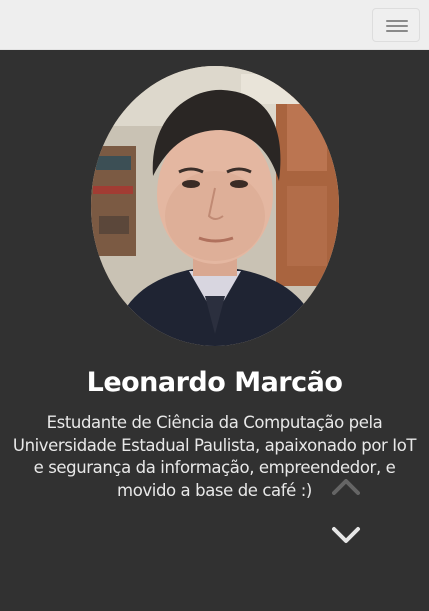 This screenshot has width=429, height=611. What do you see at coordinates (214, 382) in the screenshot?
I see `profile-name: Leonardo Marcão` at bounding box center [214, 382].